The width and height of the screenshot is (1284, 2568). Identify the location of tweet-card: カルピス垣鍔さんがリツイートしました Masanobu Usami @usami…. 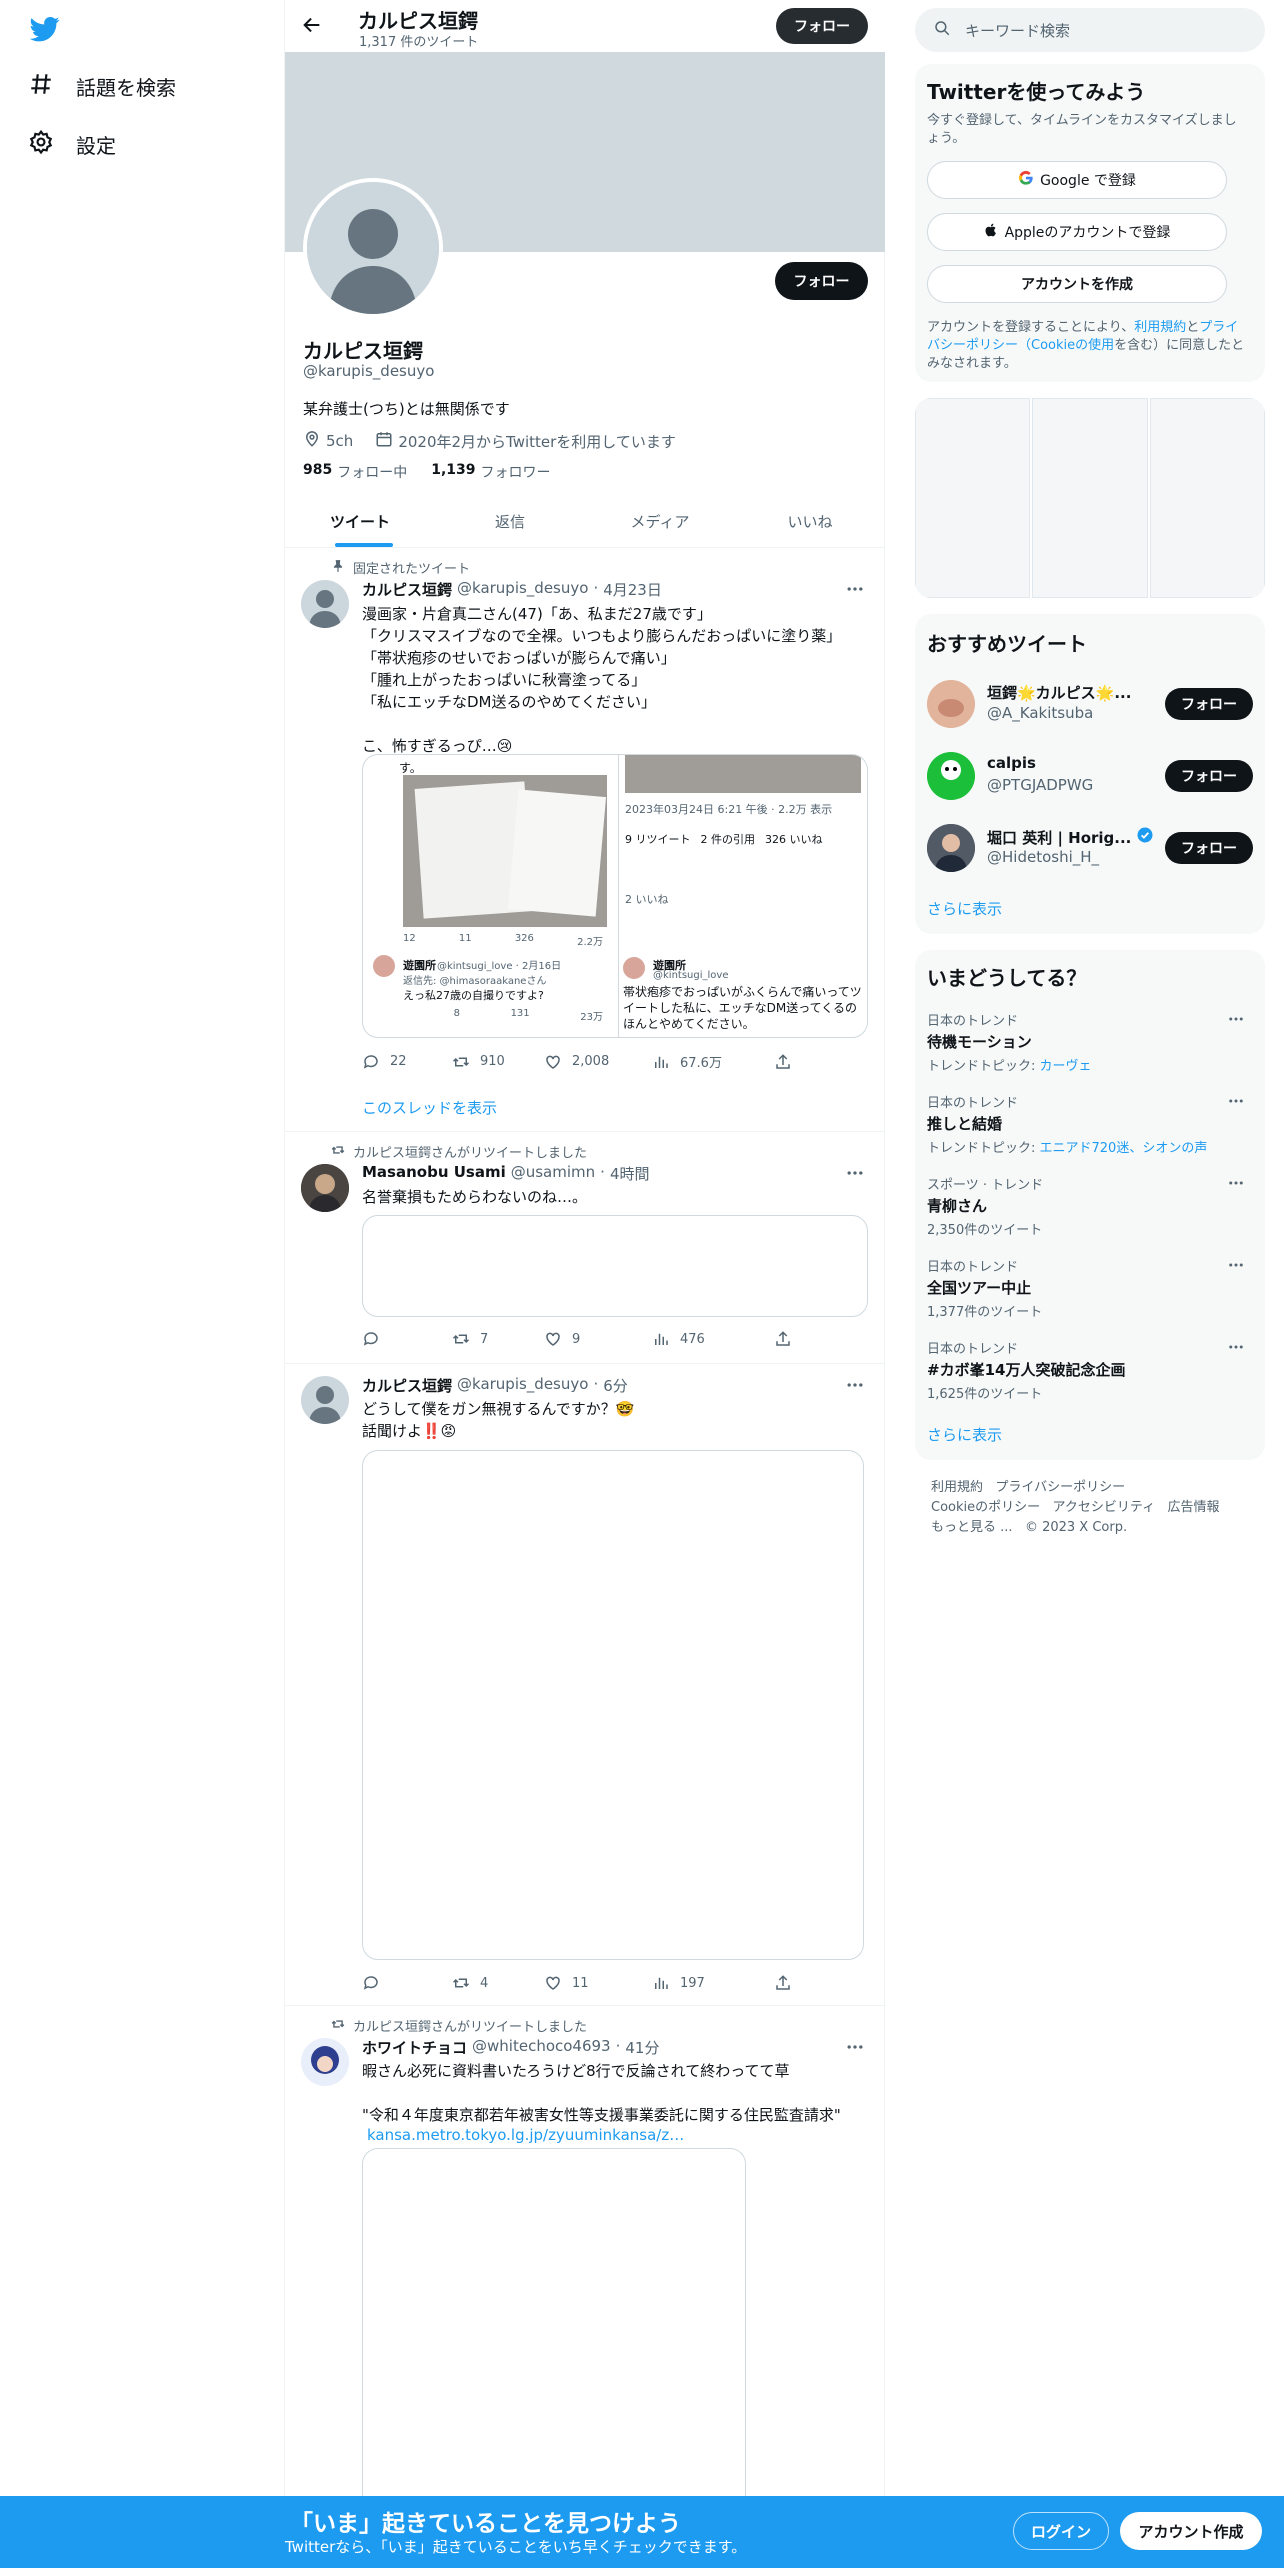
(585, 1248).